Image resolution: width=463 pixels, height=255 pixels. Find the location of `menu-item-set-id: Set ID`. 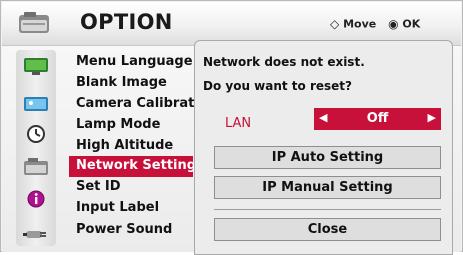

menu-item-set-id: Set ID is located at coordinates (98, 186).